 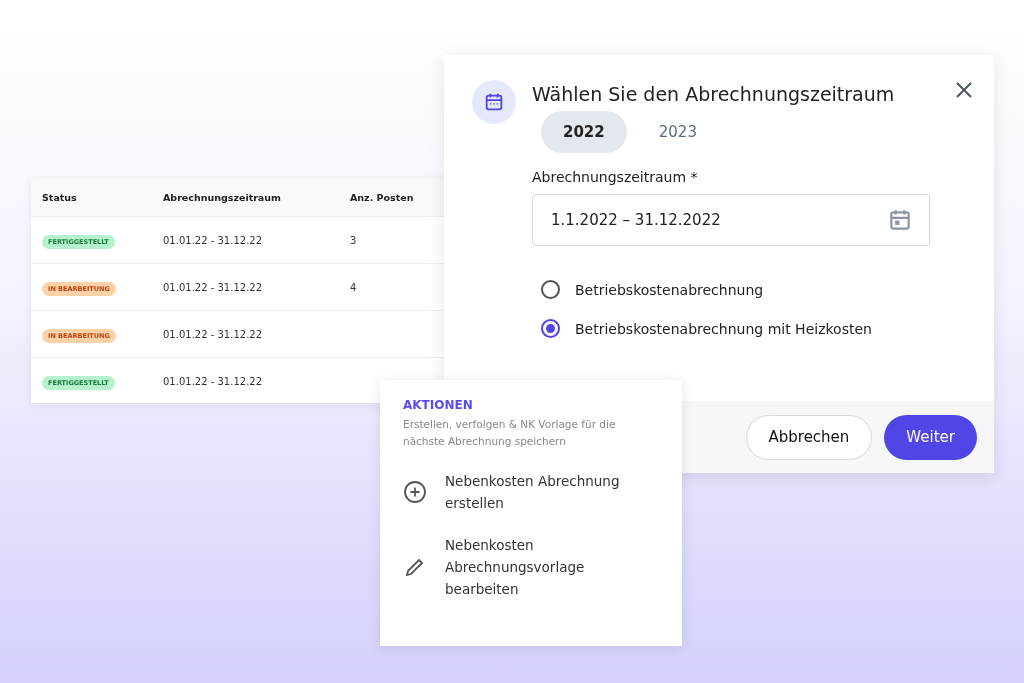 I want to click on section-title: AKTIONEN, so click(x=438, y=405).